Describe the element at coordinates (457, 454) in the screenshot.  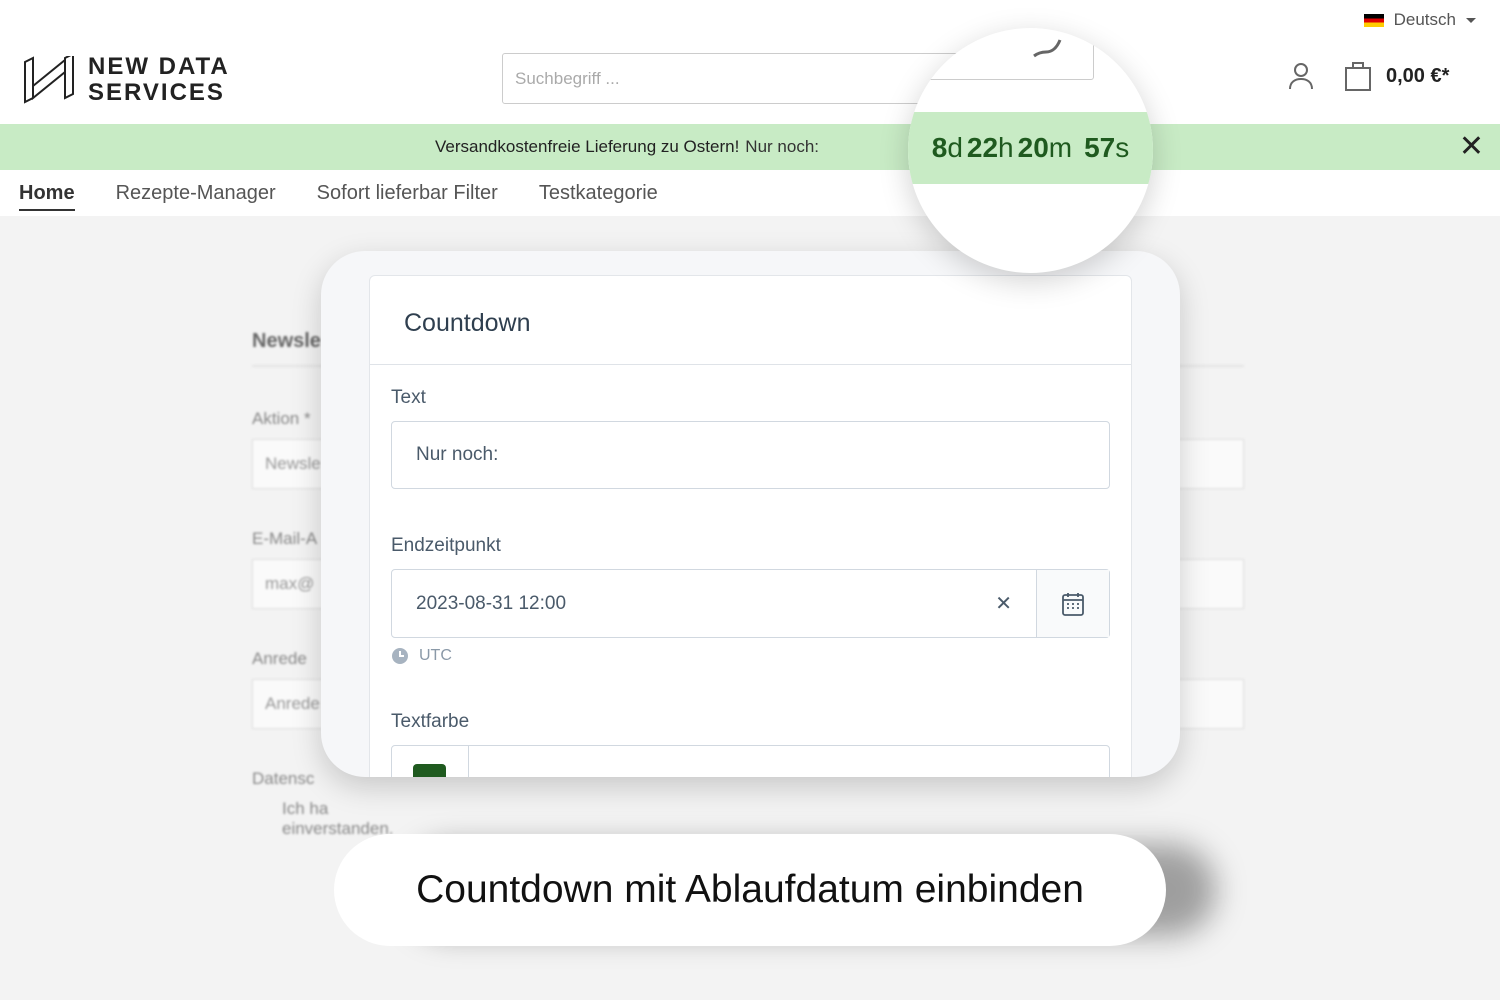
I see `text-value: Nur noch:` at that location.